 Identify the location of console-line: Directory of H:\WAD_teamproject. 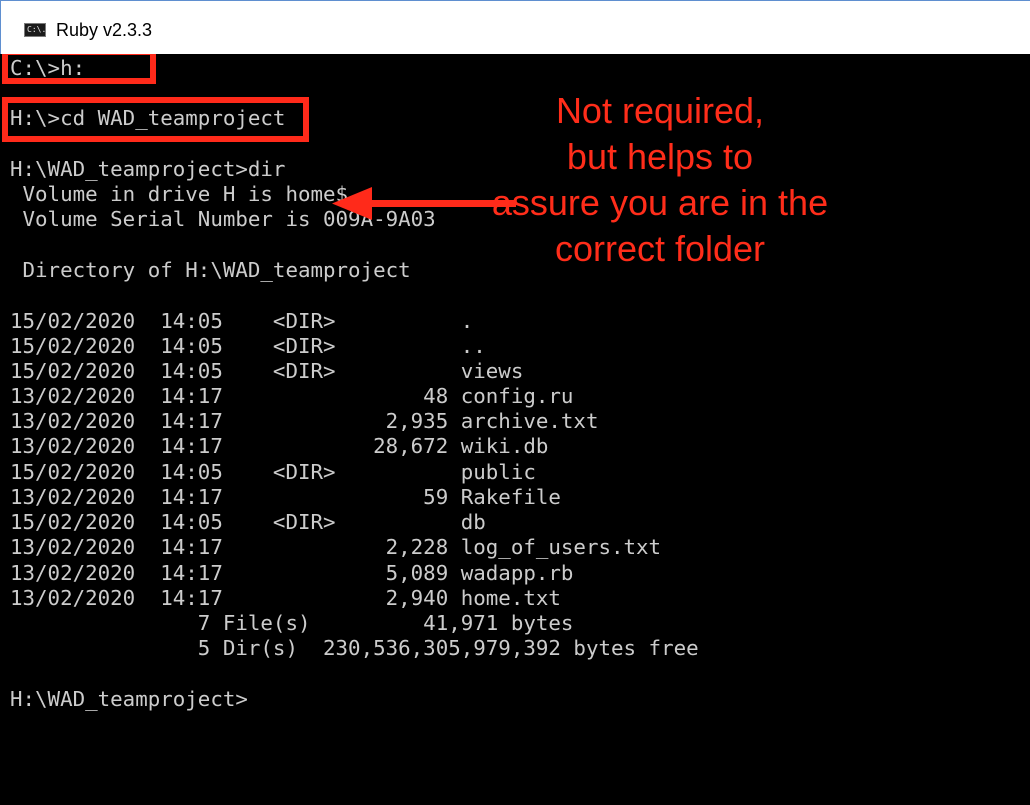
(210, 270).